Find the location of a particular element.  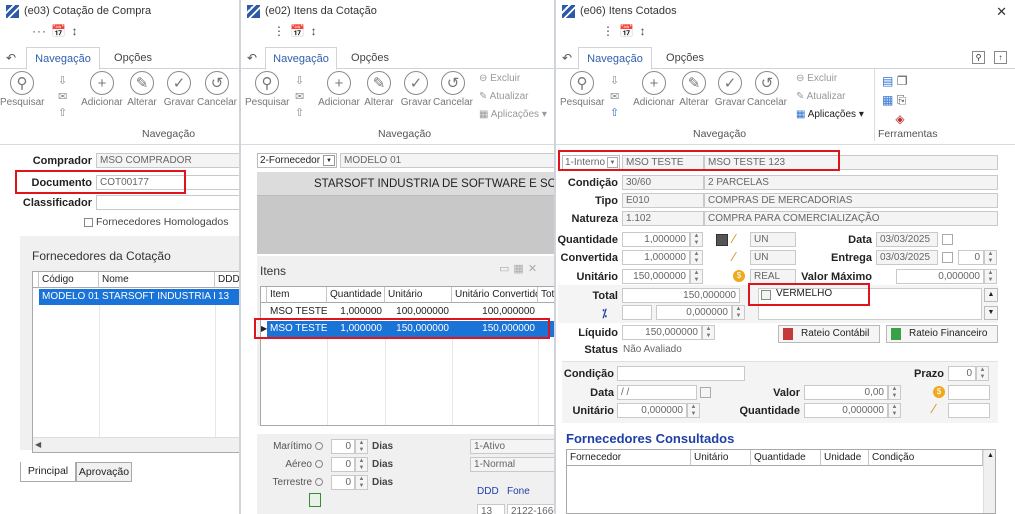

quantidade-unidade-field: UN is located at coordinates (773, 239).